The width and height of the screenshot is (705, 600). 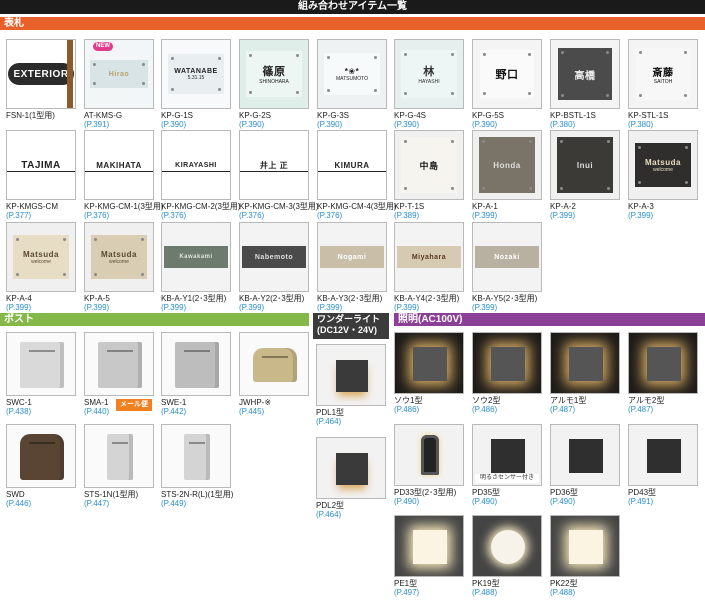 I want to click on nameplate-image: EXTERIOR, so click(x=41, y=74).